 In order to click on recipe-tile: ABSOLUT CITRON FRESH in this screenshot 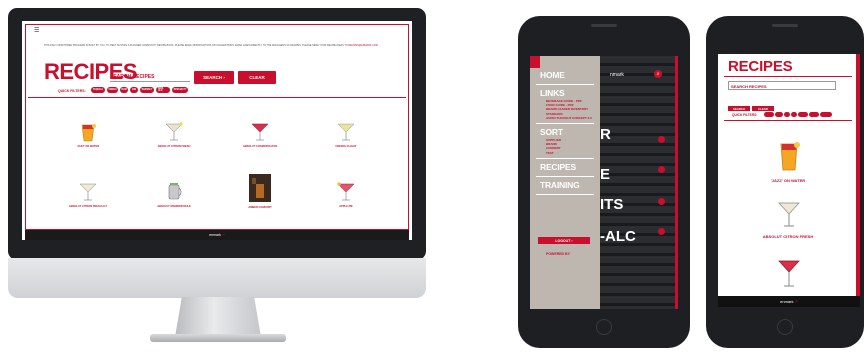, I will do `click(174, 134)`.